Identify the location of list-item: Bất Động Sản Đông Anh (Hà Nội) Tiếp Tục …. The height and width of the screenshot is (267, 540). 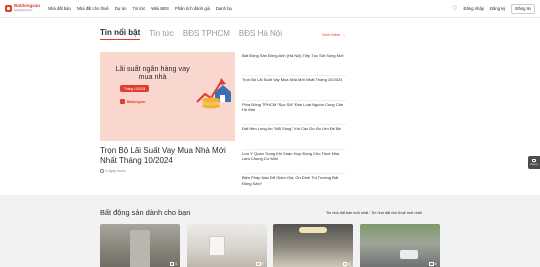
(294, 64).